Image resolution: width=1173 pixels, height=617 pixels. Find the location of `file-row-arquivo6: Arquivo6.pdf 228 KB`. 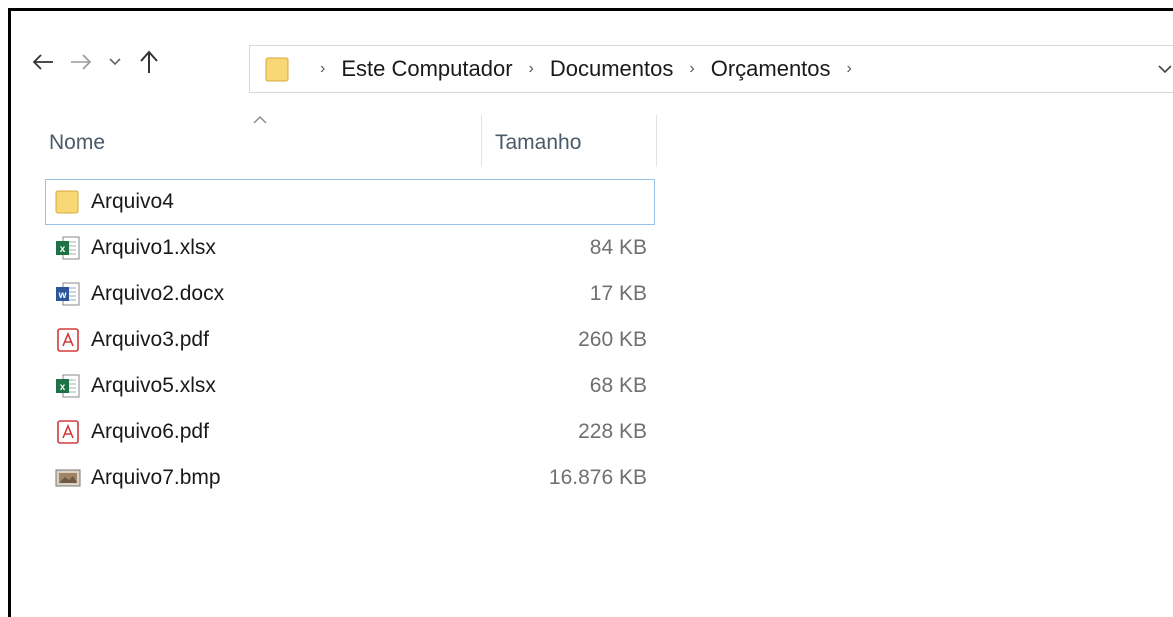

file-row-arquivo6: Arquivo6.pdf 228 KB is located at coordinates (350, 432).